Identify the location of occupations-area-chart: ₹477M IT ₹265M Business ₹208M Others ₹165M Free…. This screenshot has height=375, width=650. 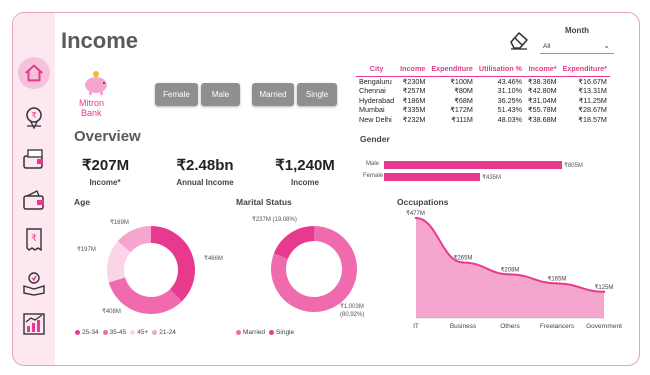
(514, 270).